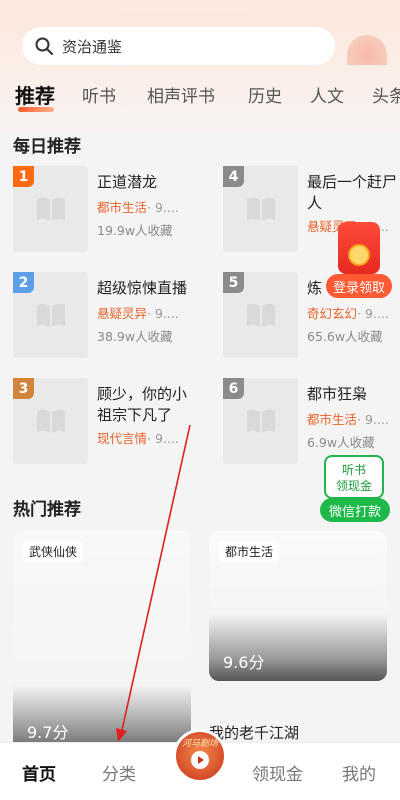 The image size is (400, 800). Describe the element at coordinates (386, 94) in the screenshot. I see `tab-headlines: 头条` at that location.